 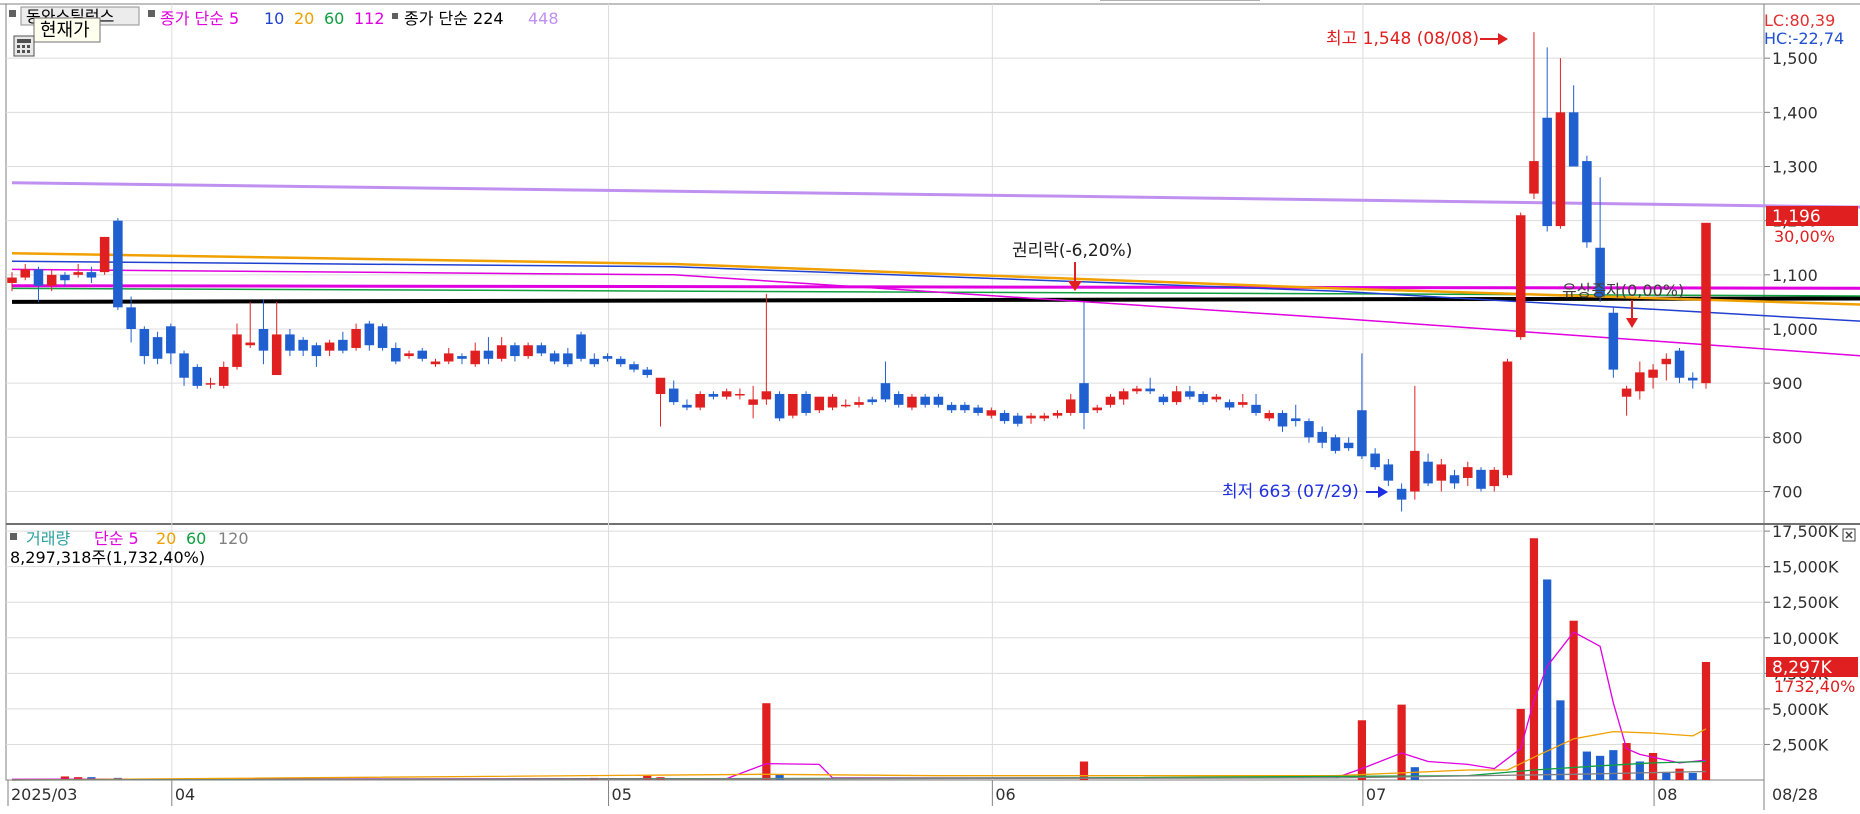 I want to click on current-volume-change: 1732,40%, so click(x=1814, y=686).